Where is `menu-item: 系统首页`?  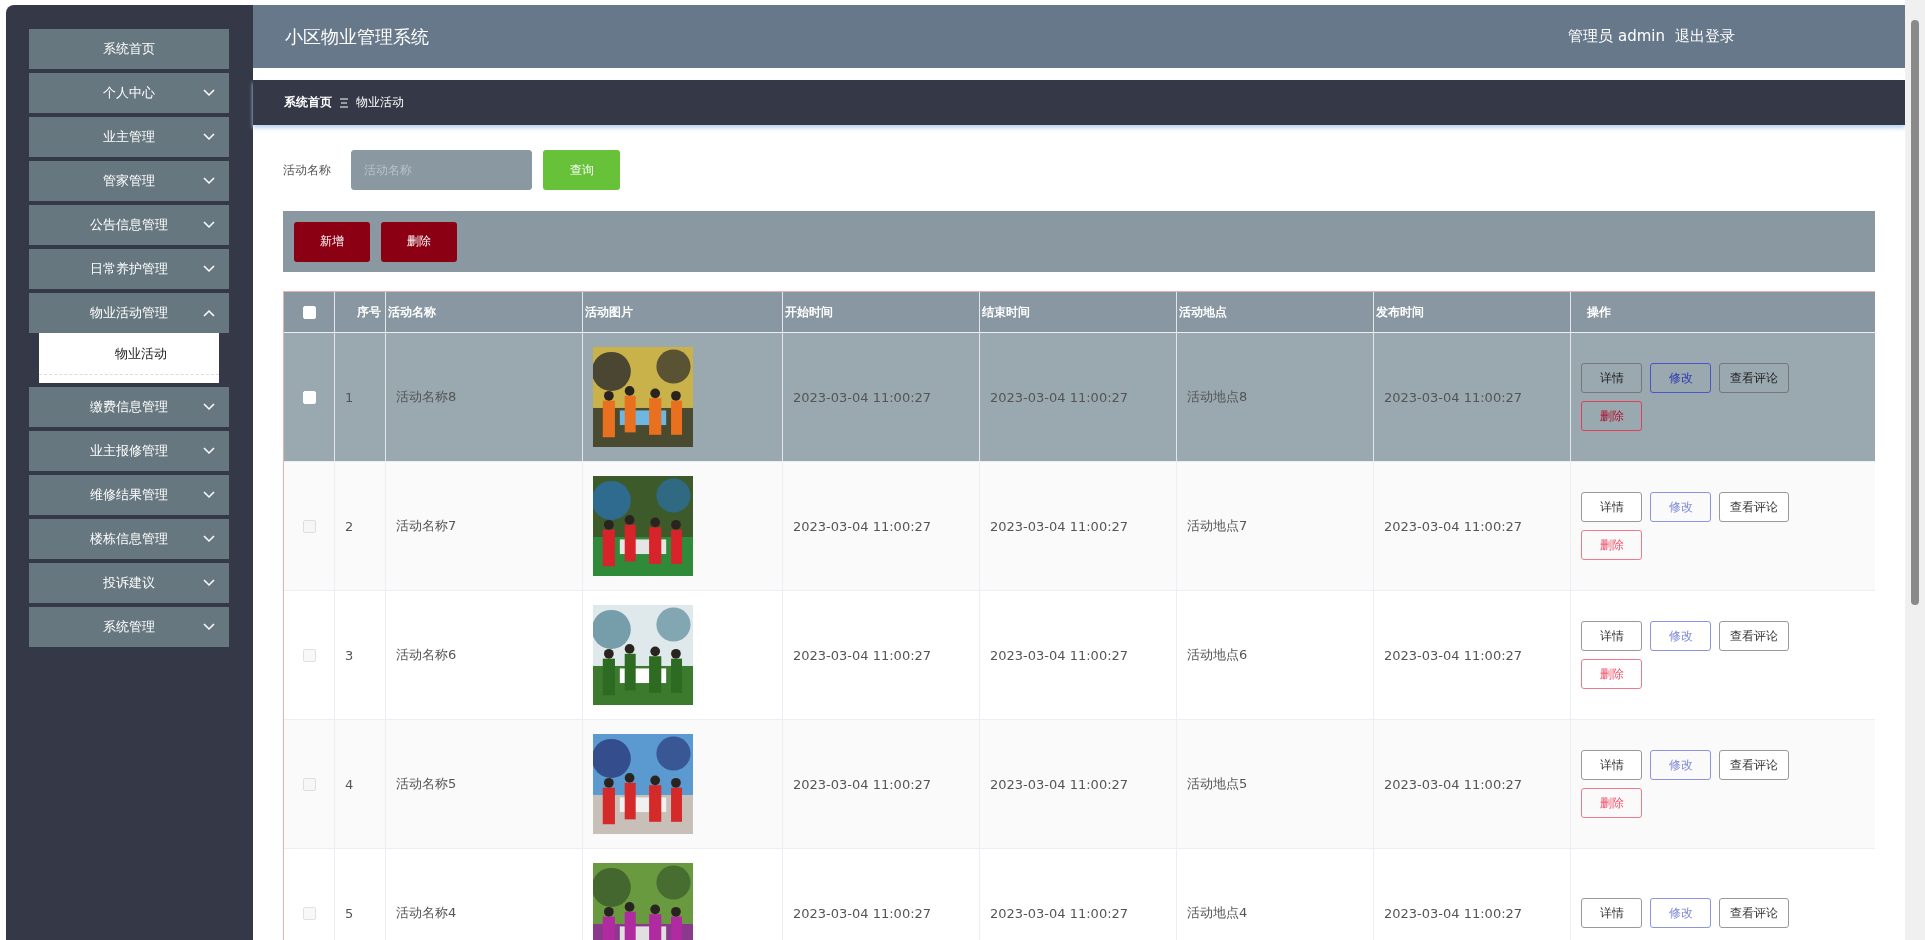 menu-item: 系统首页 is located at coordinates (129, 49).